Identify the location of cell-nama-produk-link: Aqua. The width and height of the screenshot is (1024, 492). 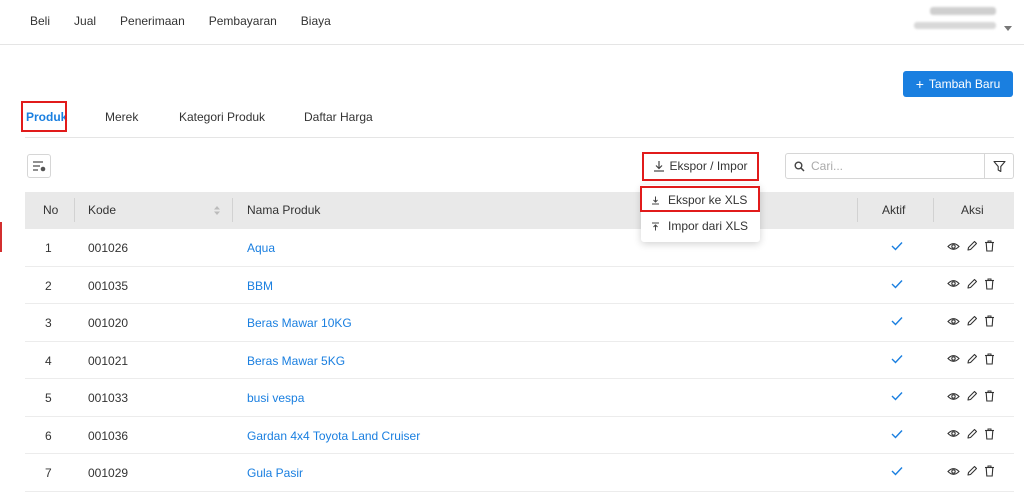
(261, 248).